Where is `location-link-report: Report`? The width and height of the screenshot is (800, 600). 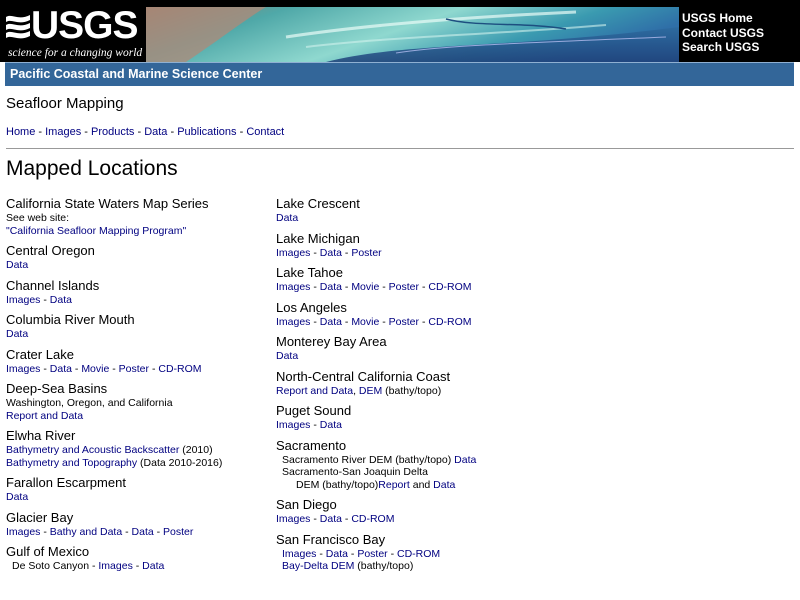
location-link-report: Report is located at coordinates (394, 485).